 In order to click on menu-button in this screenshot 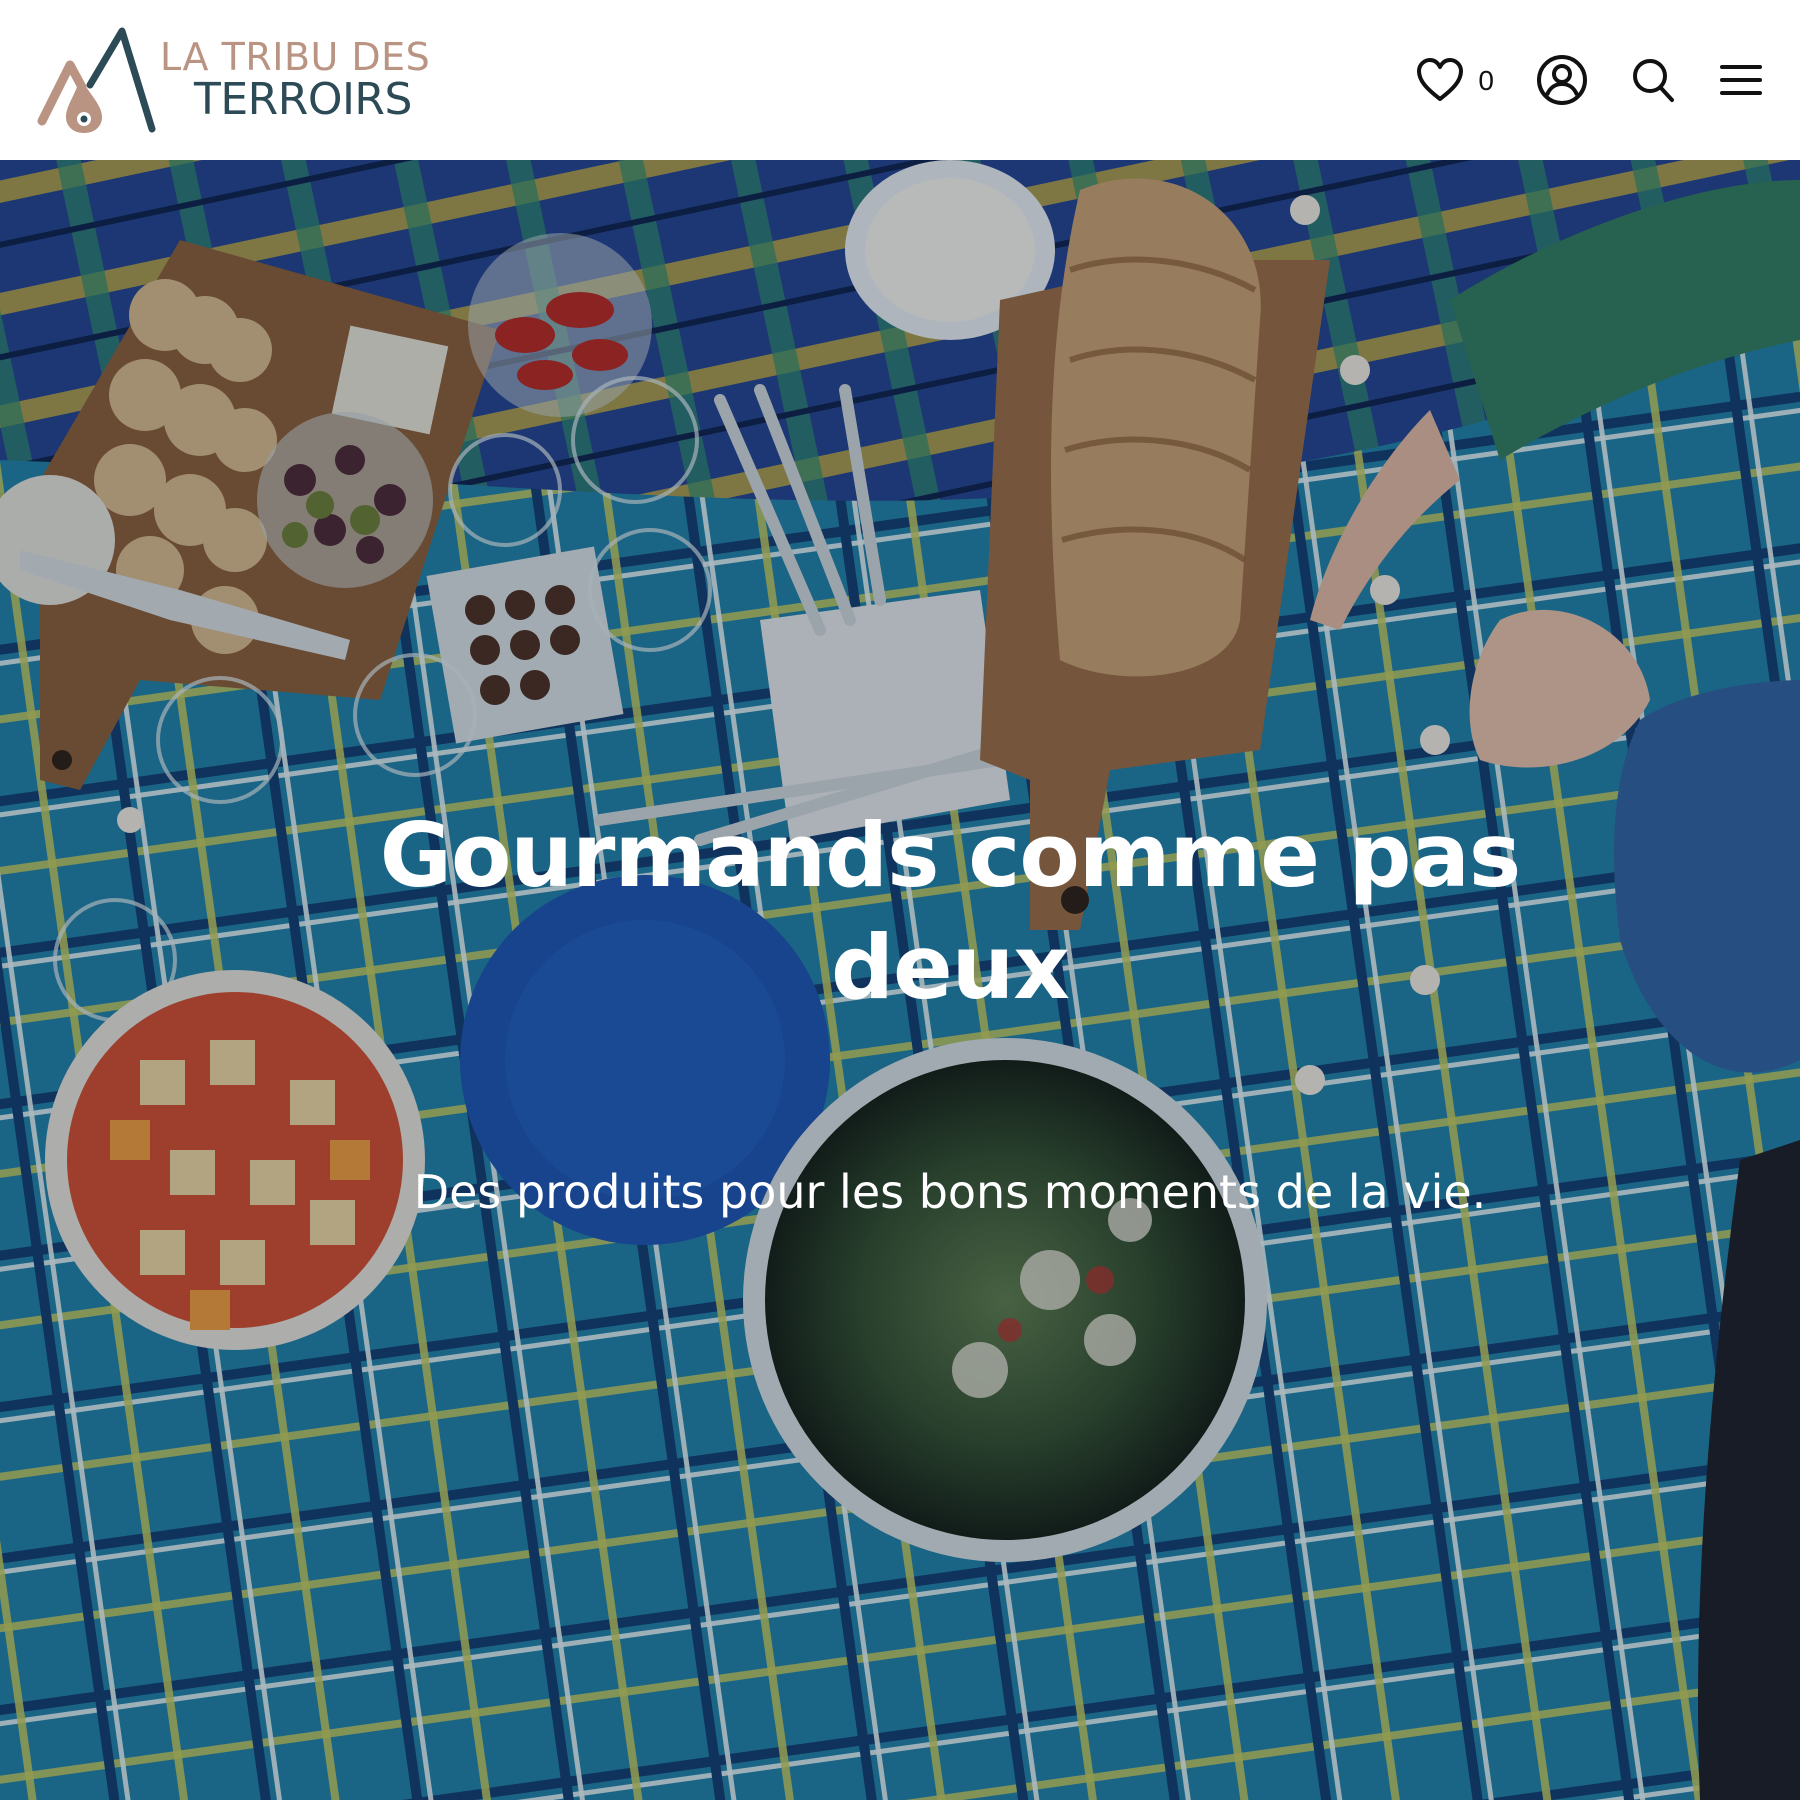, I will do `click(1741, 80)`.